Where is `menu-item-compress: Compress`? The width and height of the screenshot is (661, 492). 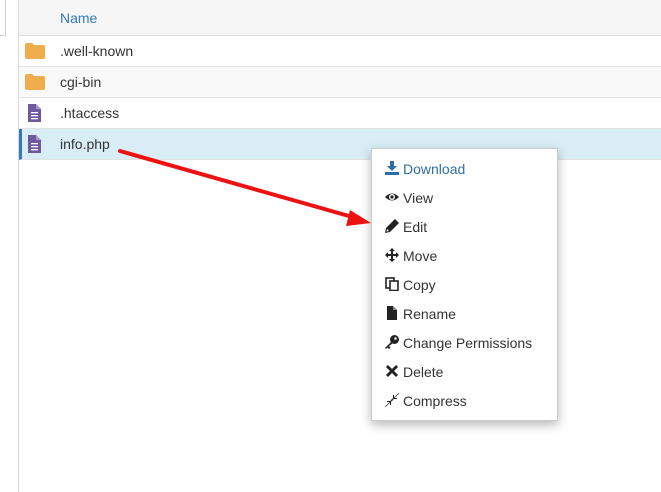
menu-item-compress: Compress is located at coordinates (464, 400).